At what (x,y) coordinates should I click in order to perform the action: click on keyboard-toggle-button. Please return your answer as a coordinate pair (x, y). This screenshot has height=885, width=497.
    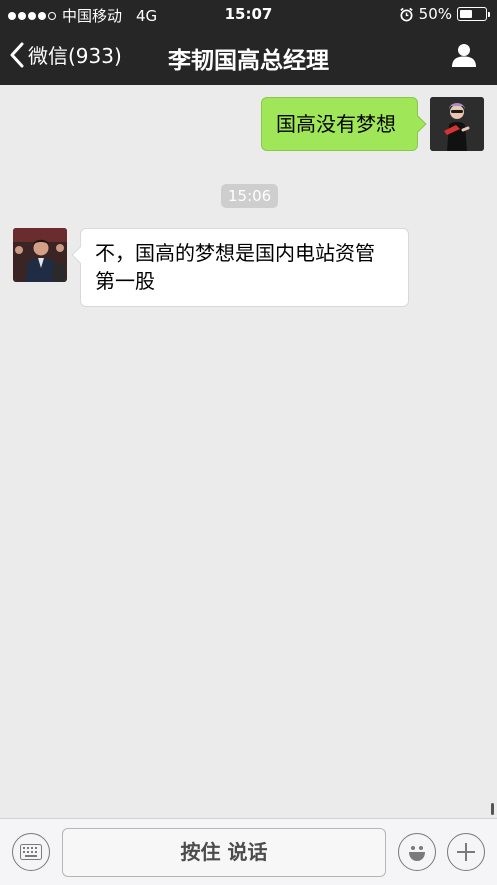
    Looking at the image, I should click on (31, 852).